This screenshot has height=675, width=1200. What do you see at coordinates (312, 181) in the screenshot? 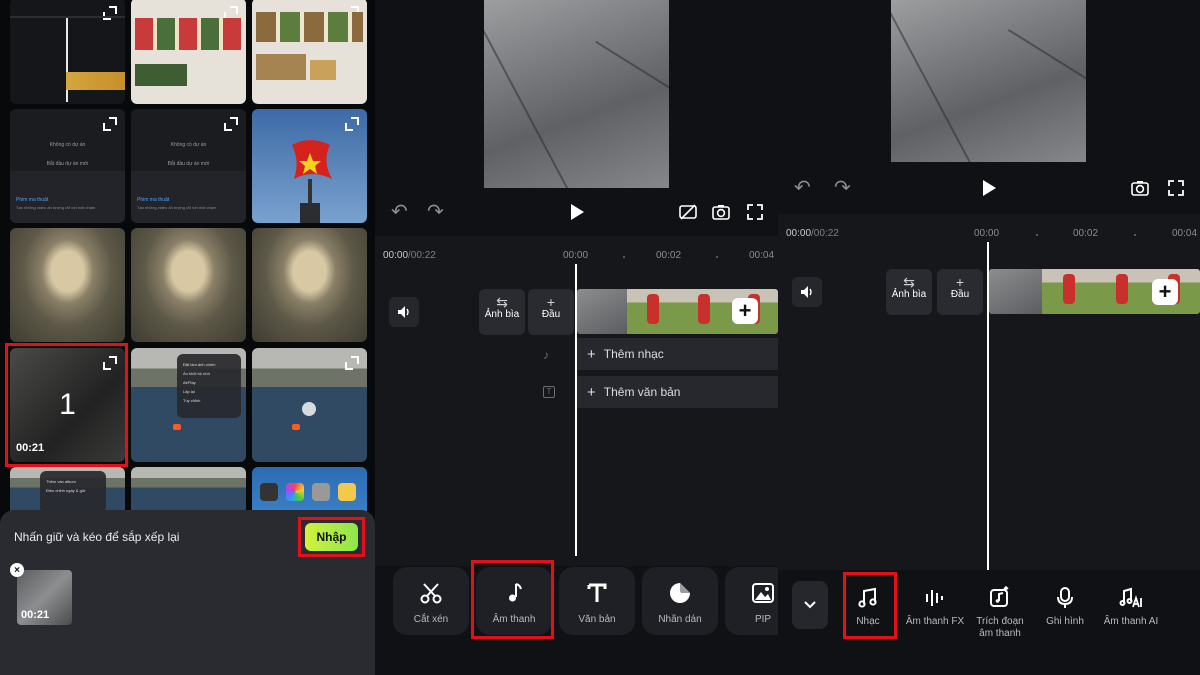
I see `flag-illustration` at bounding box center [312, 181].